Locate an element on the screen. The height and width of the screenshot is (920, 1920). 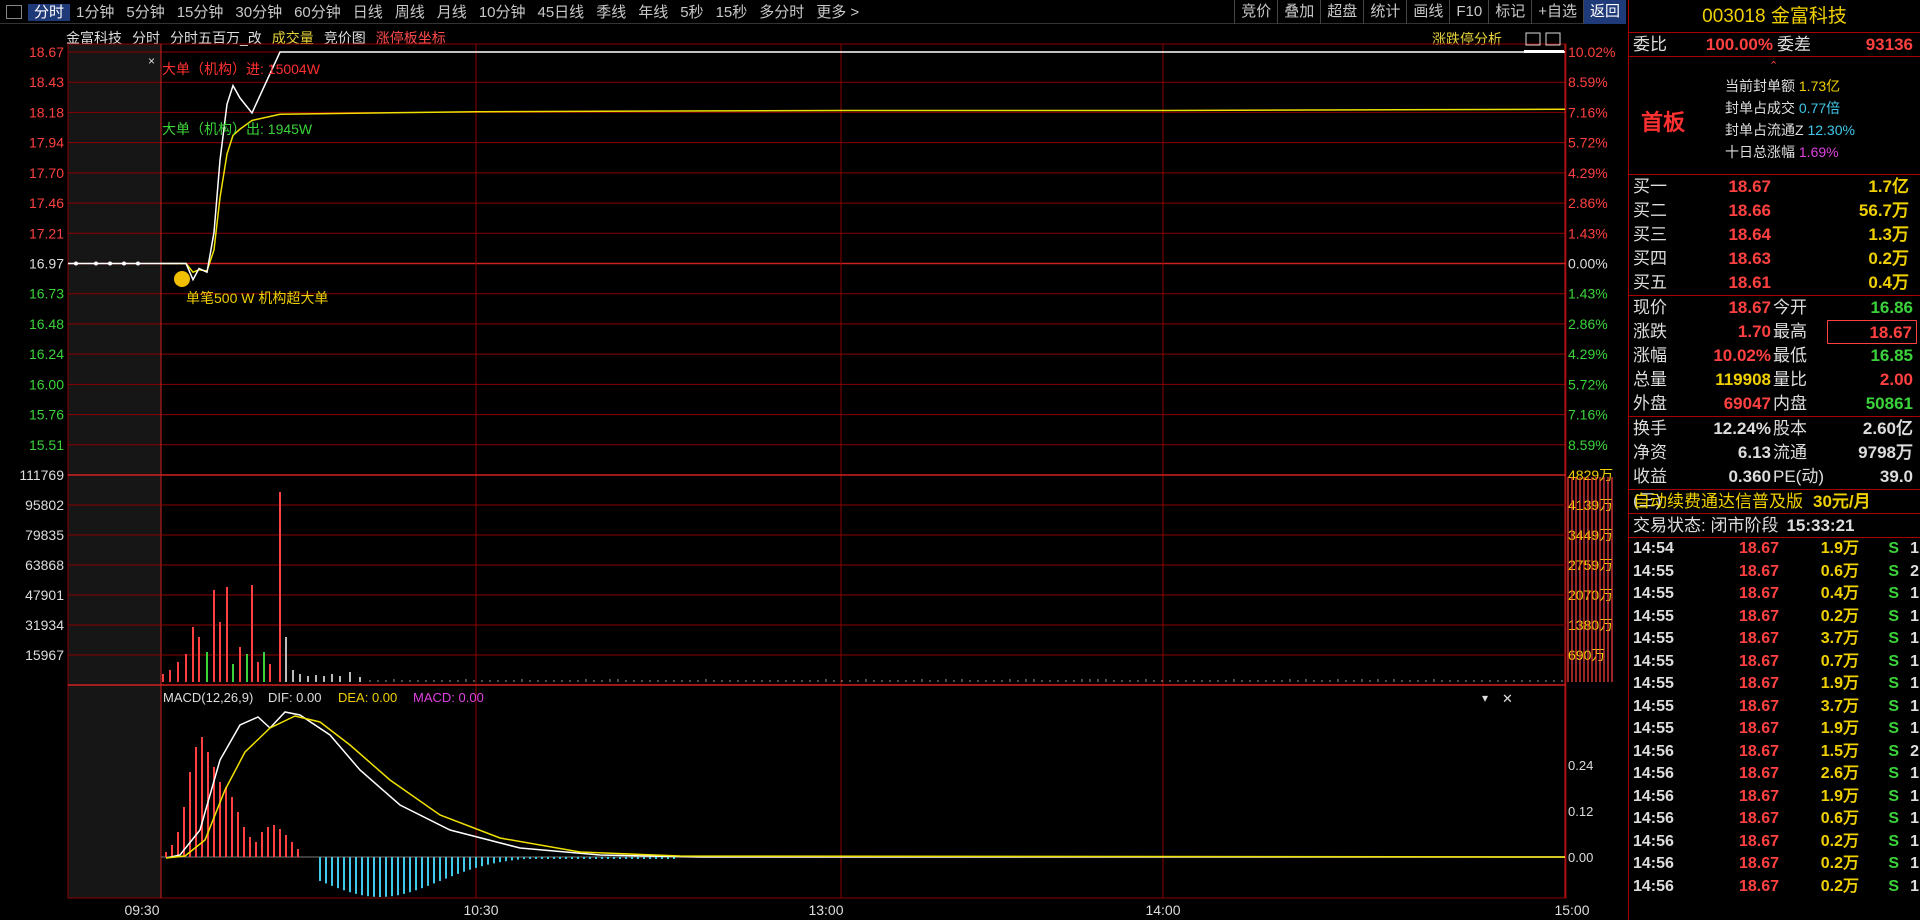
bid-volume: 0.4万 is located at coordinates (1842, 283).